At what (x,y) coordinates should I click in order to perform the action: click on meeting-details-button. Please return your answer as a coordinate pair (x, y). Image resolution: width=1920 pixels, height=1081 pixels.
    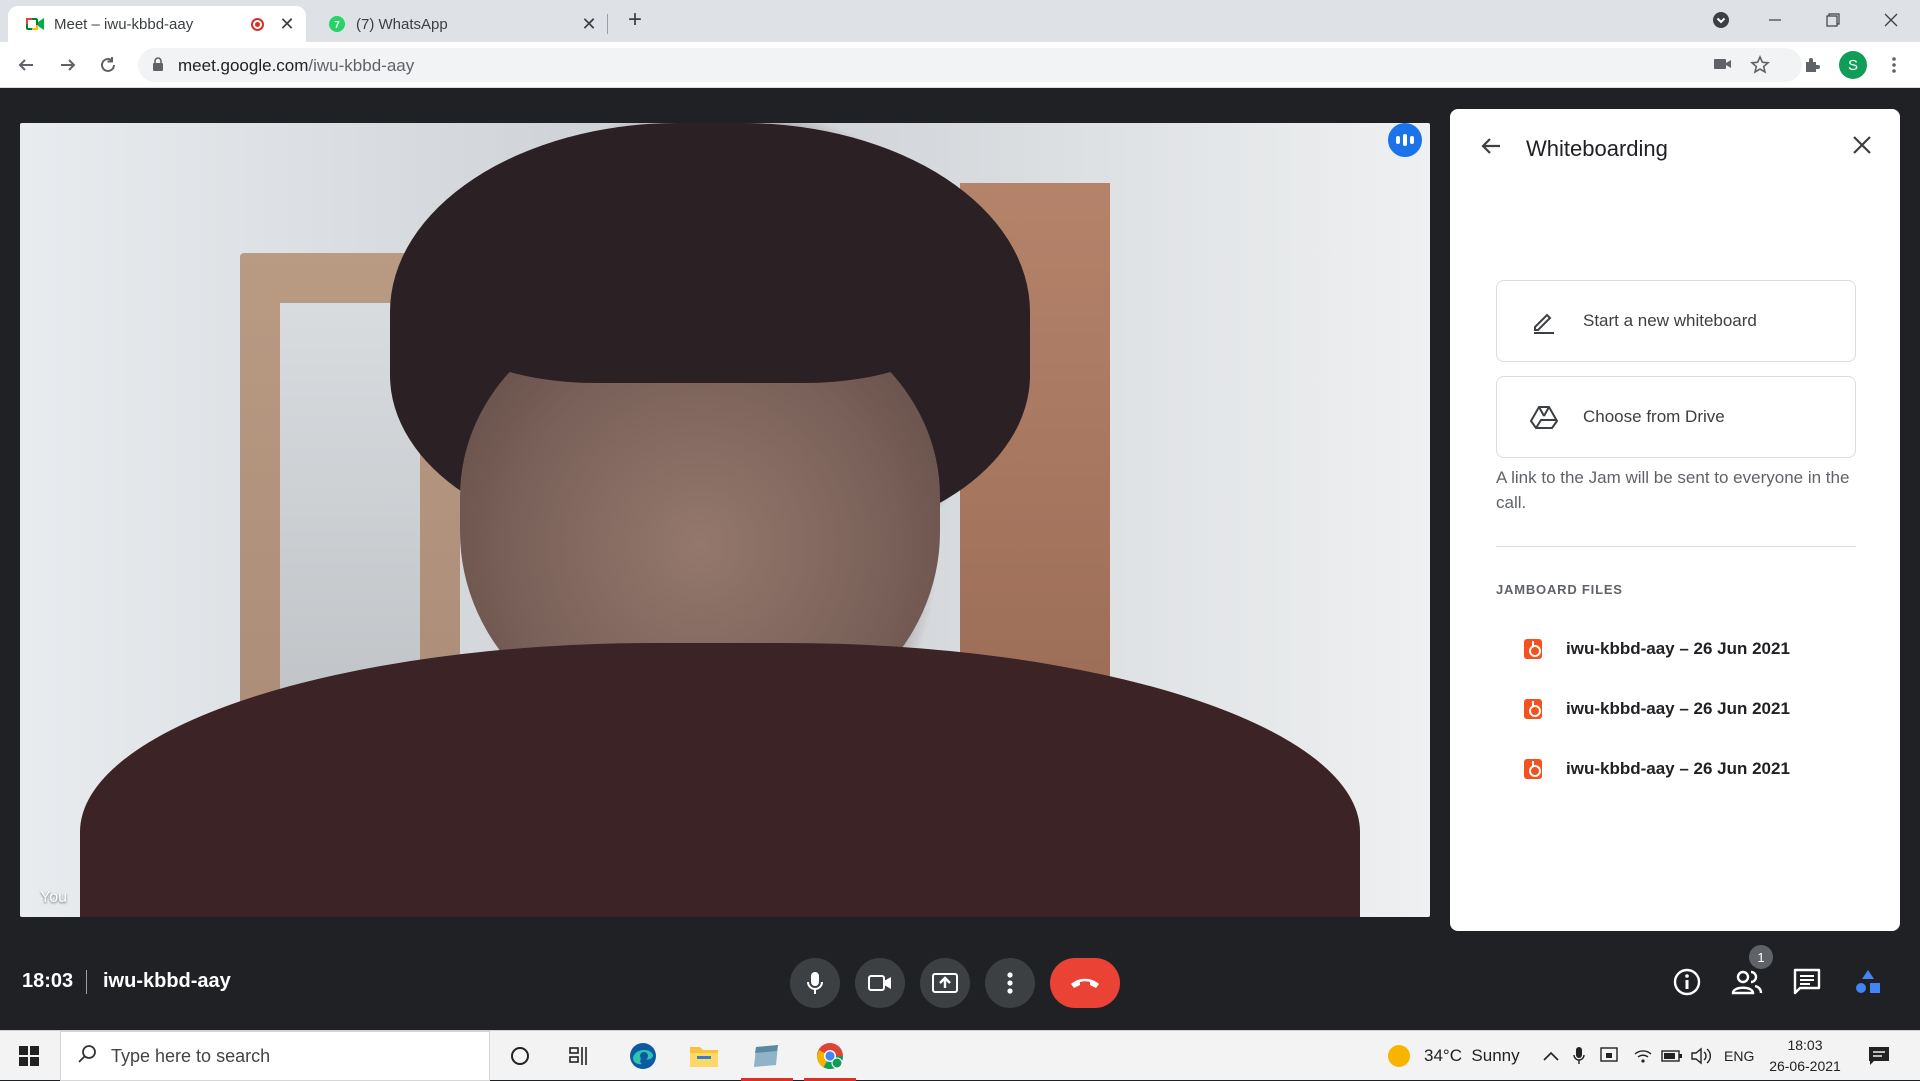
    Looking at the image, I should click on (1687, 982).